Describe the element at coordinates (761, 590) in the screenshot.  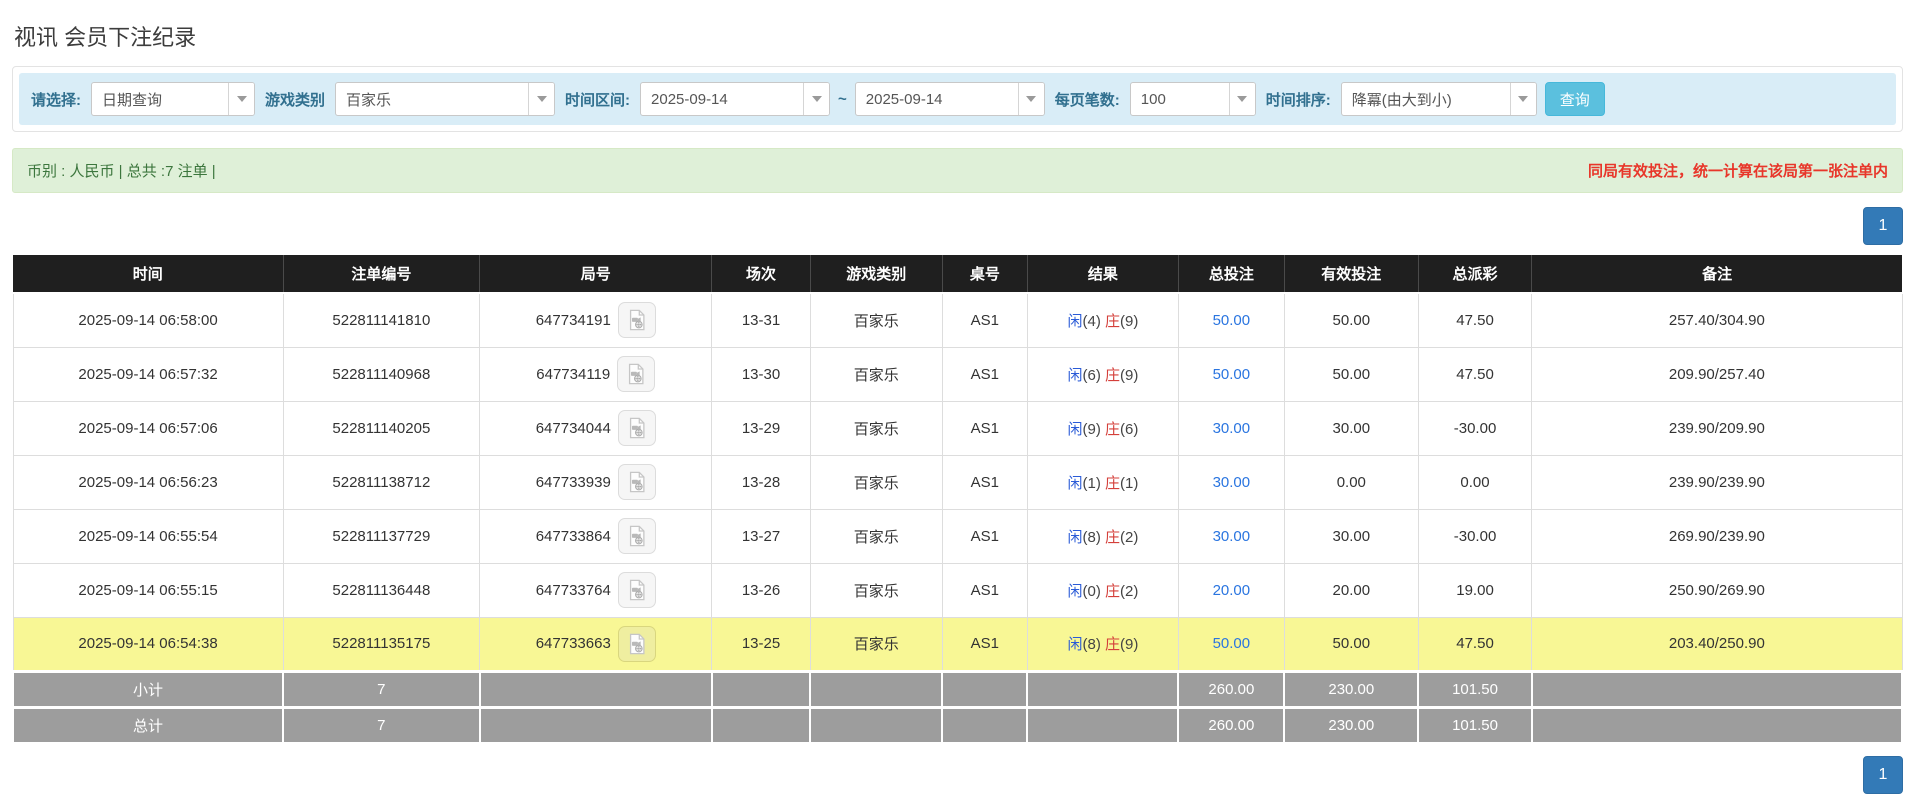
I see `cell-session: 13-26` at that location.